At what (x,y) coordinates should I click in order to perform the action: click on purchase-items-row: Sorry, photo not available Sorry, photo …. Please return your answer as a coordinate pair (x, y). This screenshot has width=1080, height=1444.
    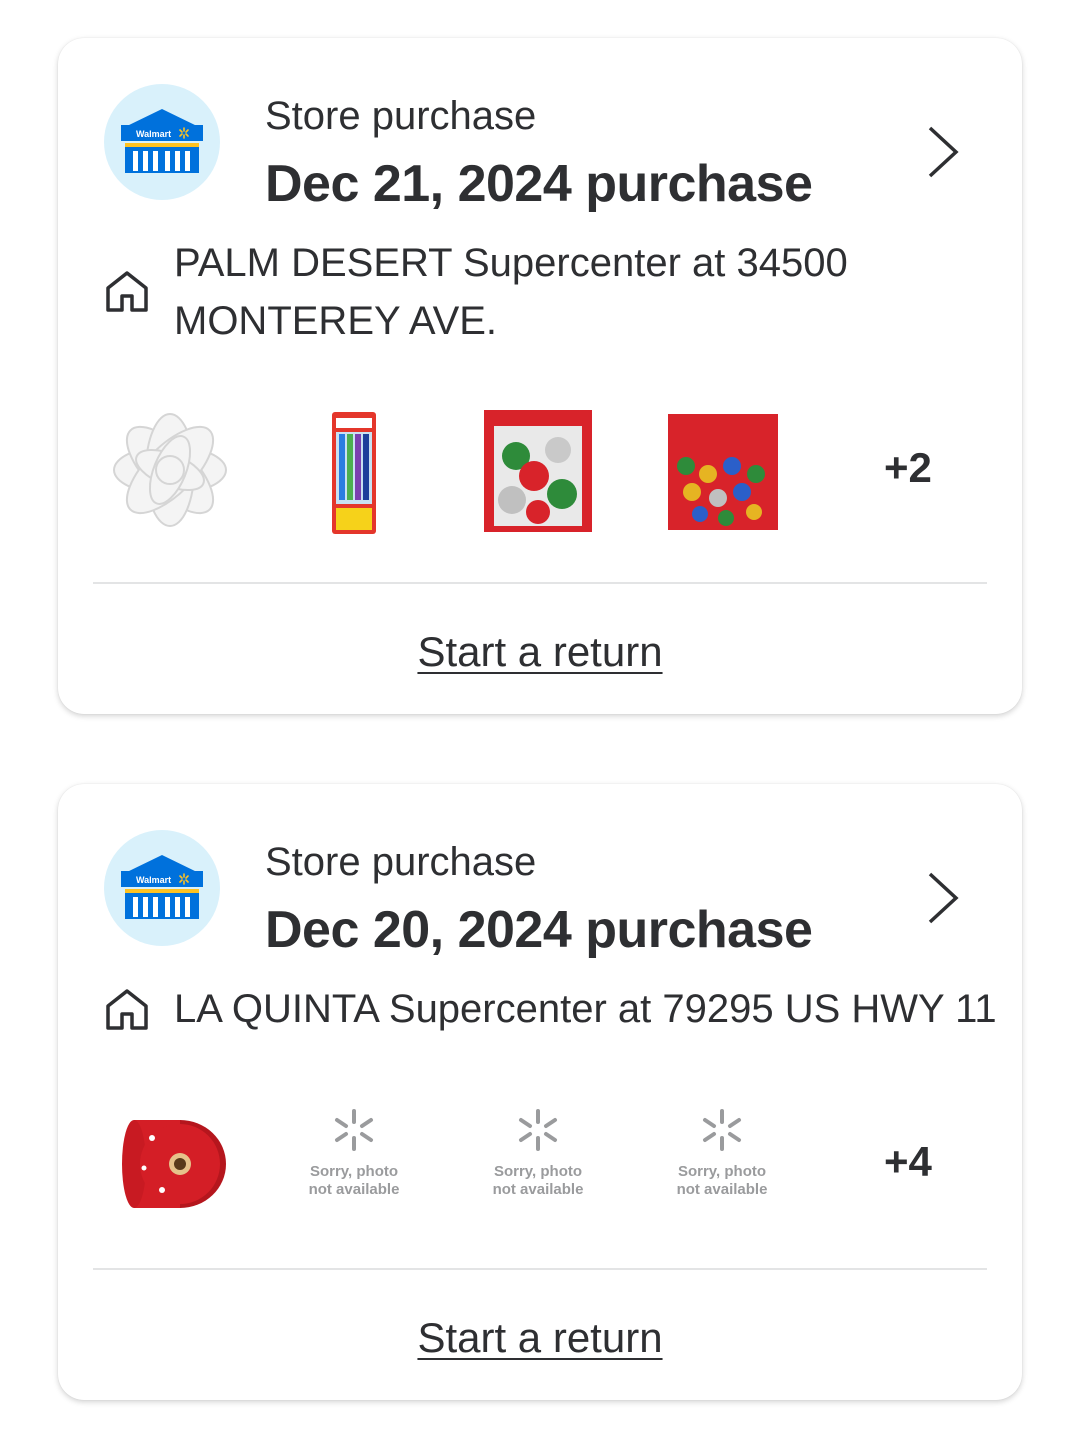
    Looking at the image, I should click on (539, 1164).